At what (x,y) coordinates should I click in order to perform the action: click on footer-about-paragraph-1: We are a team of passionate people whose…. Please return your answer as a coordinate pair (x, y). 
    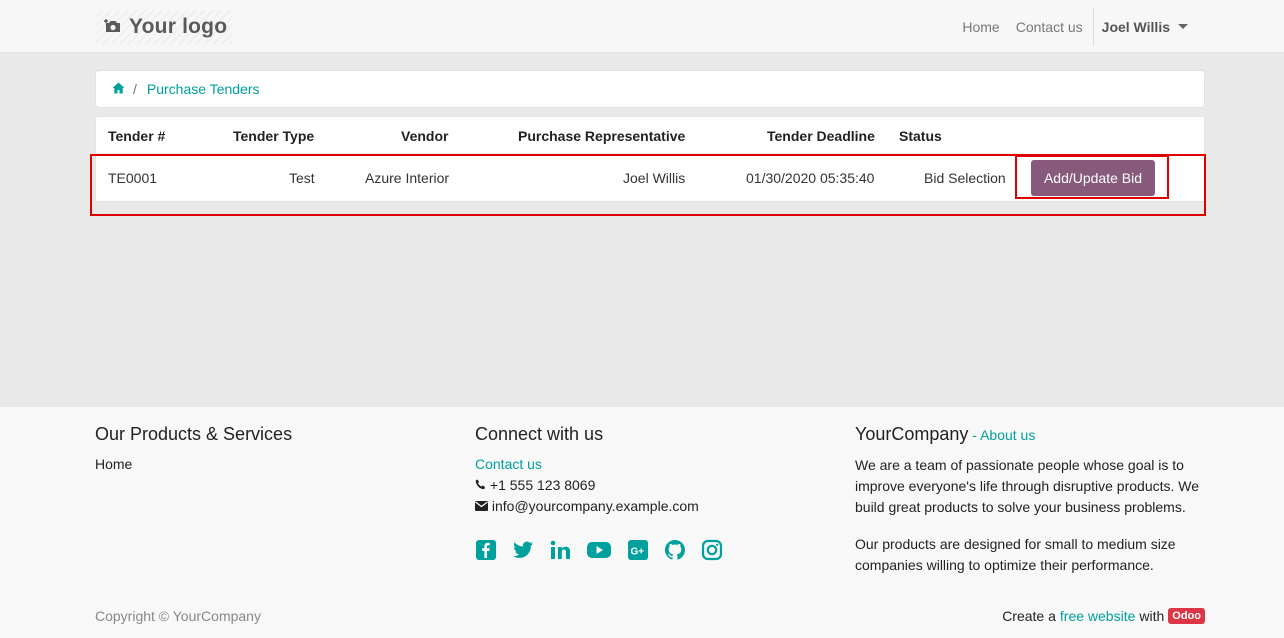
    Looking at the image, I should click on (1027, 486).